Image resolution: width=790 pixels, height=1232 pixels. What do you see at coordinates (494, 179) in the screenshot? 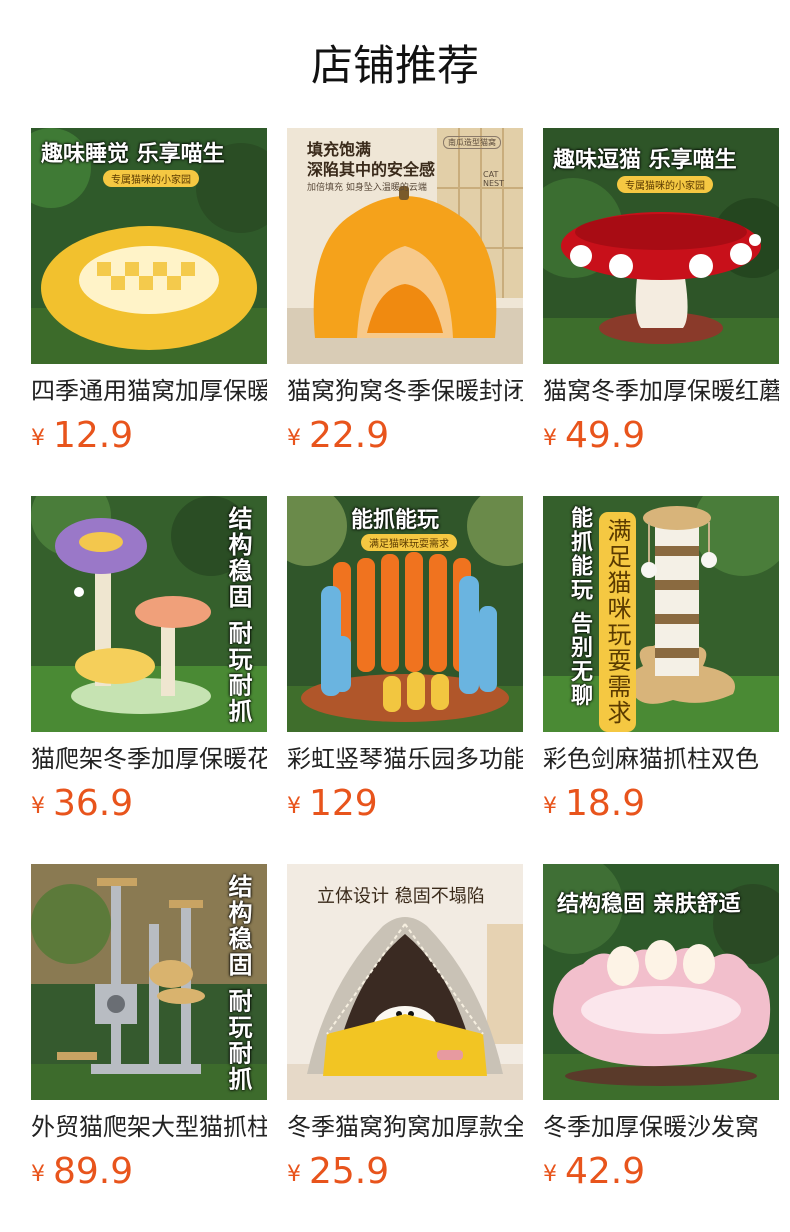
I see `overlay-corner: CAT NEST` at bounding box center [494, 179].